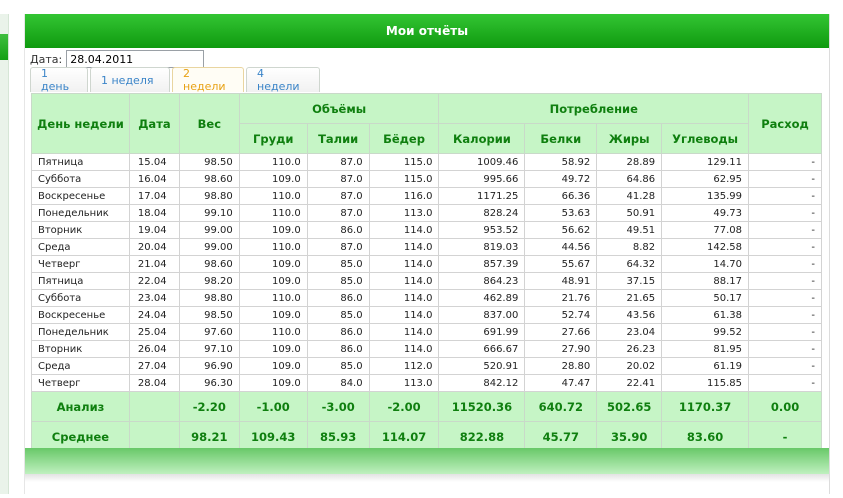 This screenshot has width=843, height=498. What do you see at coordinates (80, 406) in the screenshot?
I see `analysis-label: Анализ` at bounding box center [80, 406].